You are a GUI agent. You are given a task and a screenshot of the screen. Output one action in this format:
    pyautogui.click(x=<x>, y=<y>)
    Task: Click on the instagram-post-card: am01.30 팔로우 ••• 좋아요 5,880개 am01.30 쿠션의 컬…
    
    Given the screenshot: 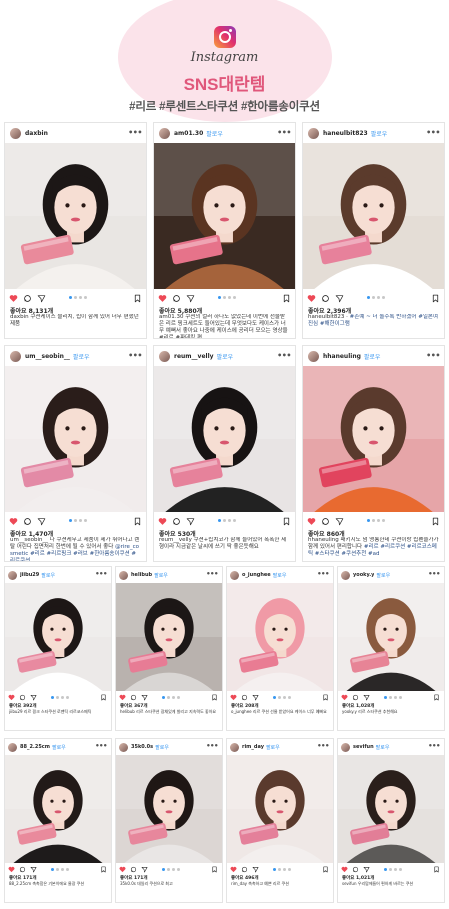 What is the action you would take?
    pyautogui.click(x=224, y=230)
    